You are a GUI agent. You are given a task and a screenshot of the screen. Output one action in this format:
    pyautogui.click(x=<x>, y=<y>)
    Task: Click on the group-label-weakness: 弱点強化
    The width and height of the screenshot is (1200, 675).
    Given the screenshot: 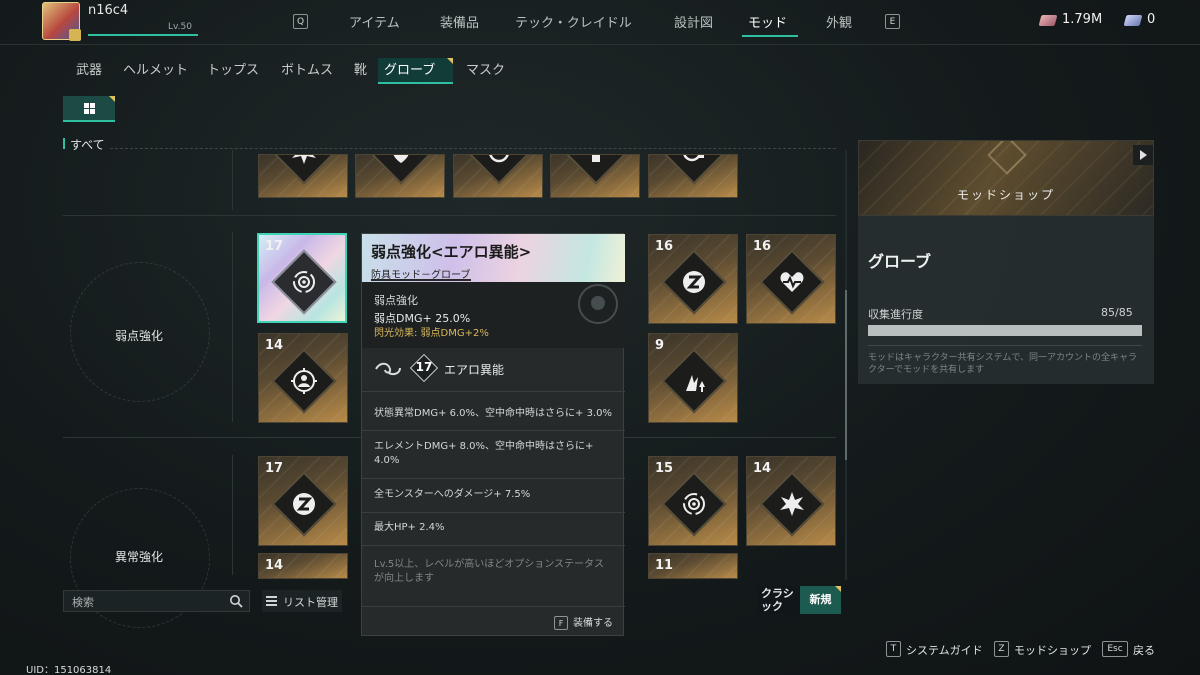 What is the action you would take?
    pyautogui.click(x=139, y=336)
    